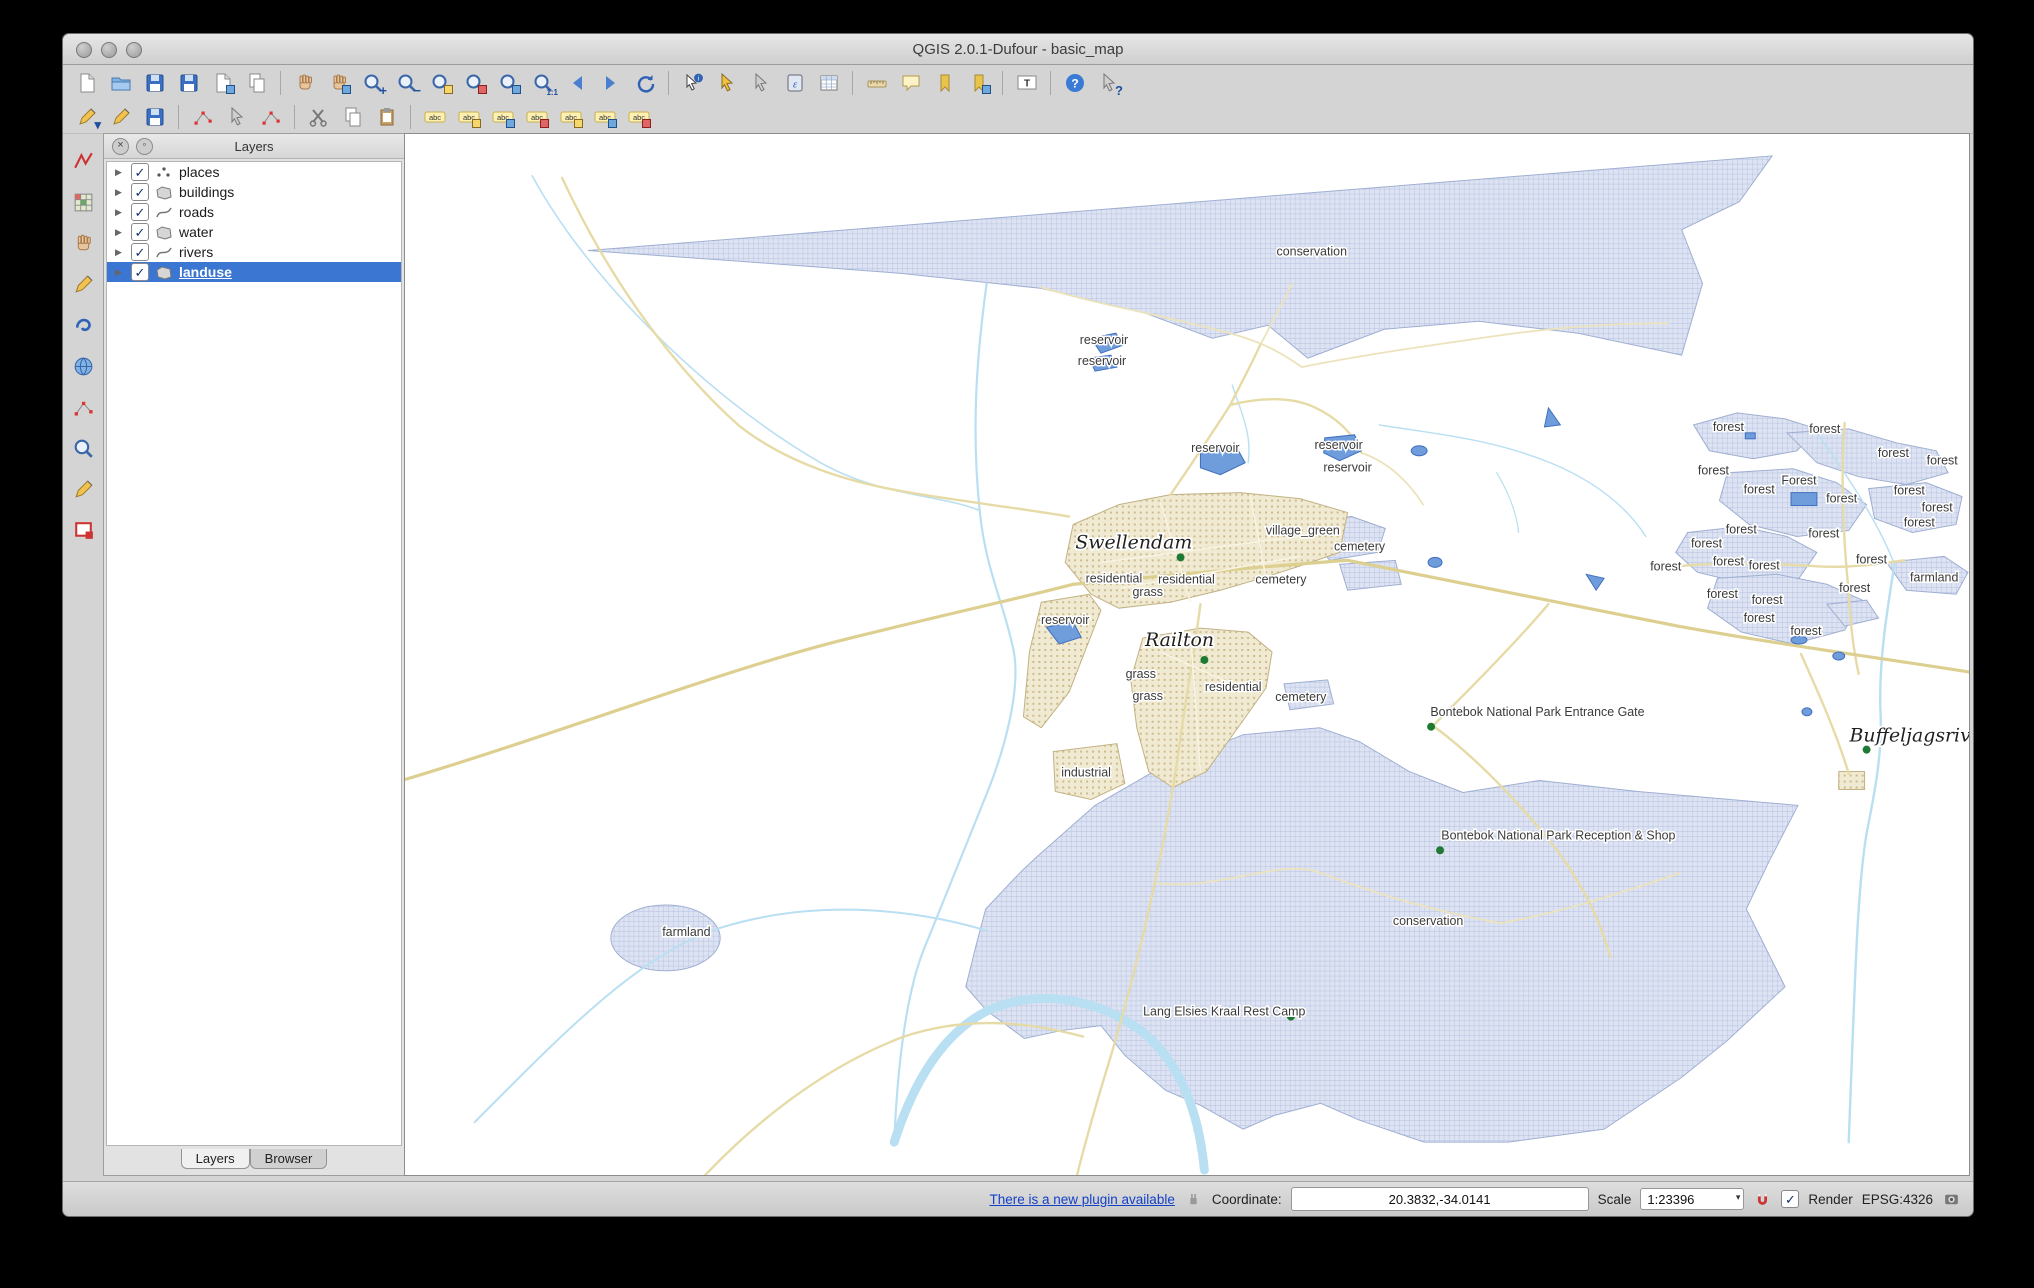 Image resolution: width=2034 pixels, height=1288 pixels. What do you see at coordinates (1807, 712) in the screenshot?
I see `water-feature` at bounding box center [1807, 712].